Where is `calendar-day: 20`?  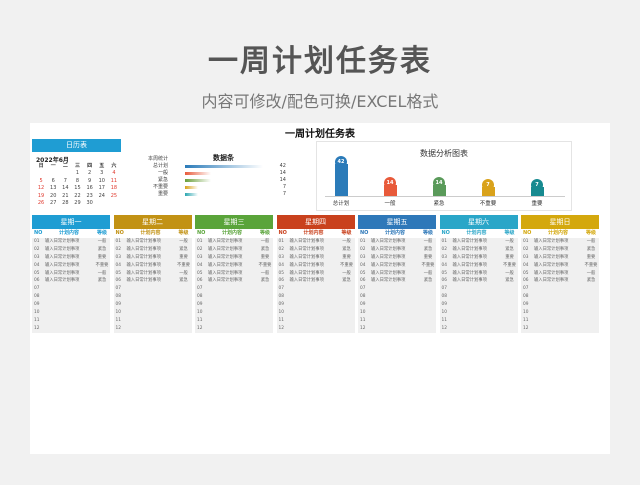
calendar-day: 20 is located at coordinates (53, 196).